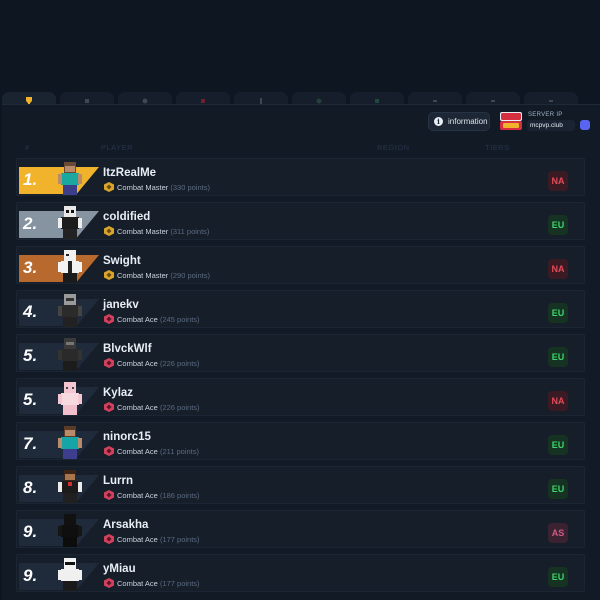  I want to click on leaderboard-row: 9. Arsakha Combat Ace (177 points) AS, so click(300, 529).